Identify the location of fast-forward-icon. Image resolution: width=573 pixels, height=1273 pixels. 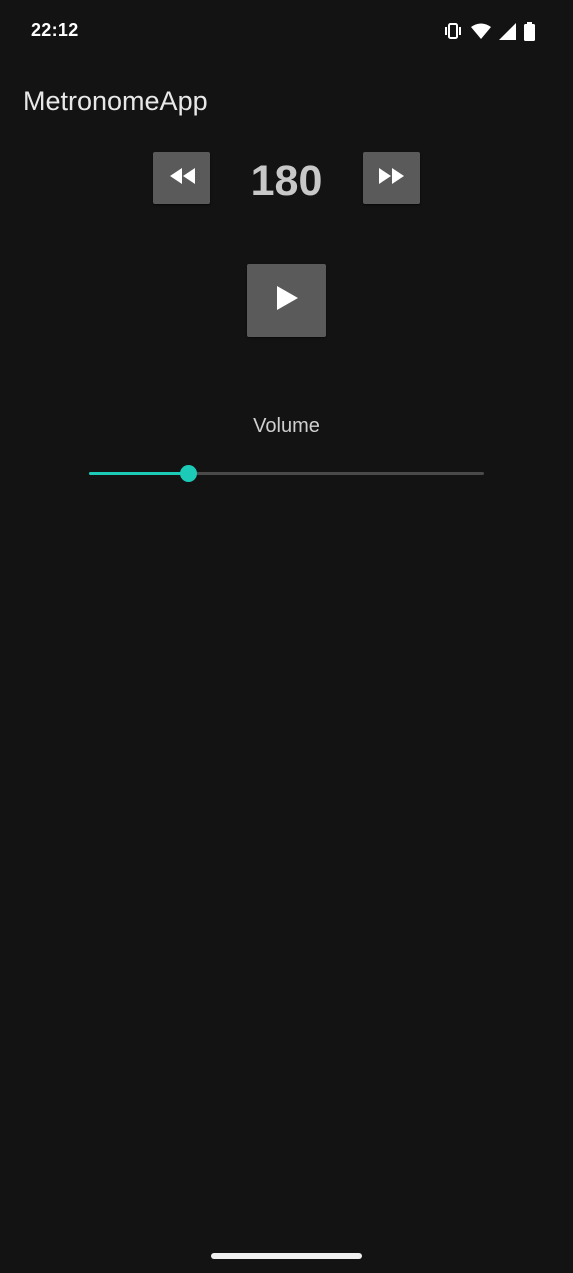
(392, 178).